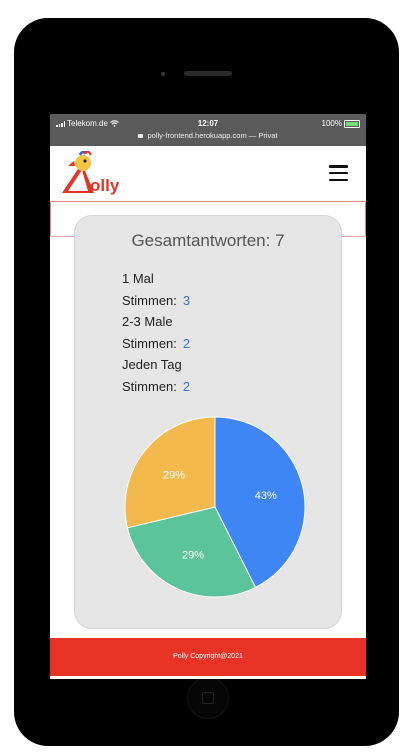  What do you see at coordinates (208, 698) in the screenshot?
I see `home-button` at bounding box center [208, 698].